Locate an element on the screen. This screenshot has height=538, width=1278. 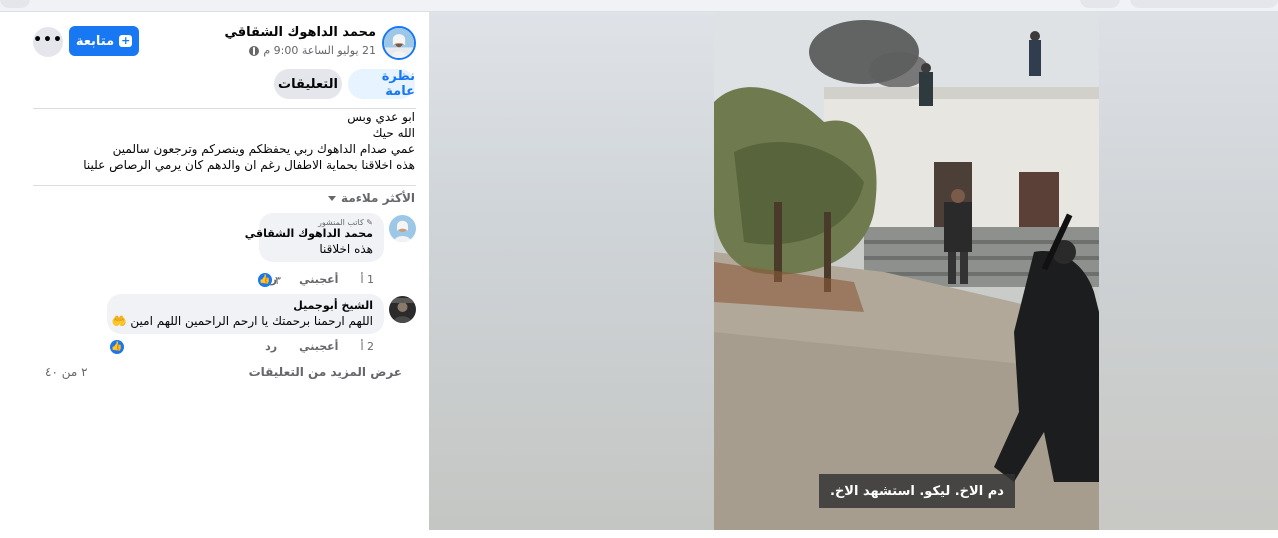
chevron-down-icon is located at coordinates (332, 198).